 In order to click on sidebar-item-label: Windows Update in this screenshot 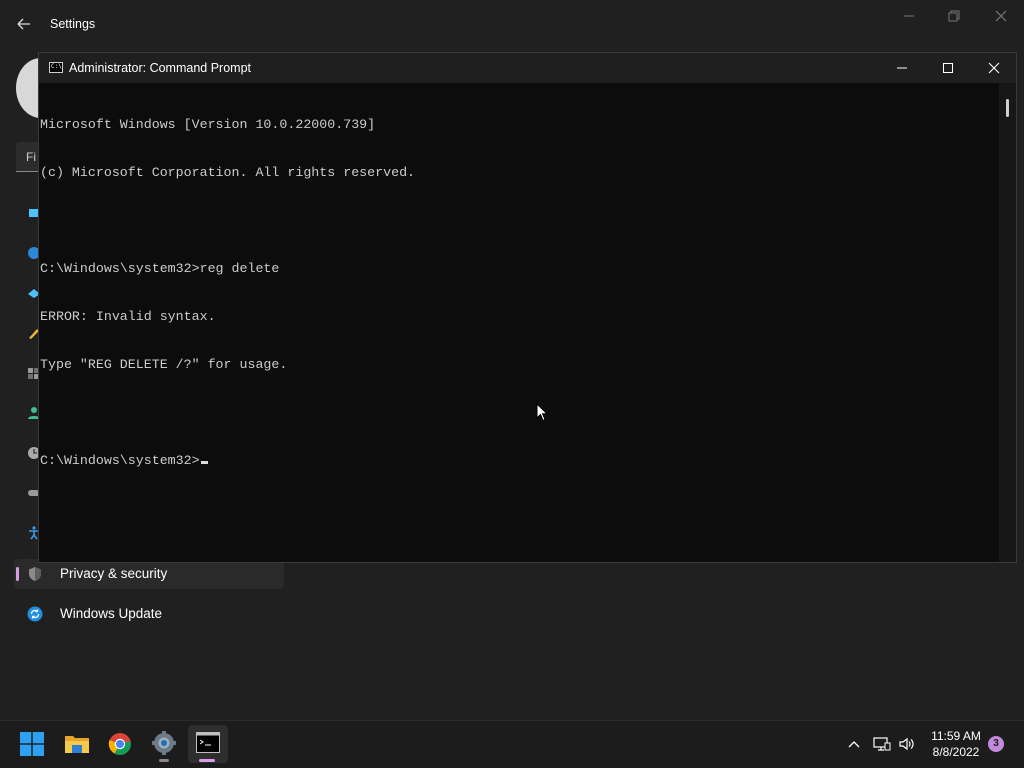, I will do `click(111, 613)`.